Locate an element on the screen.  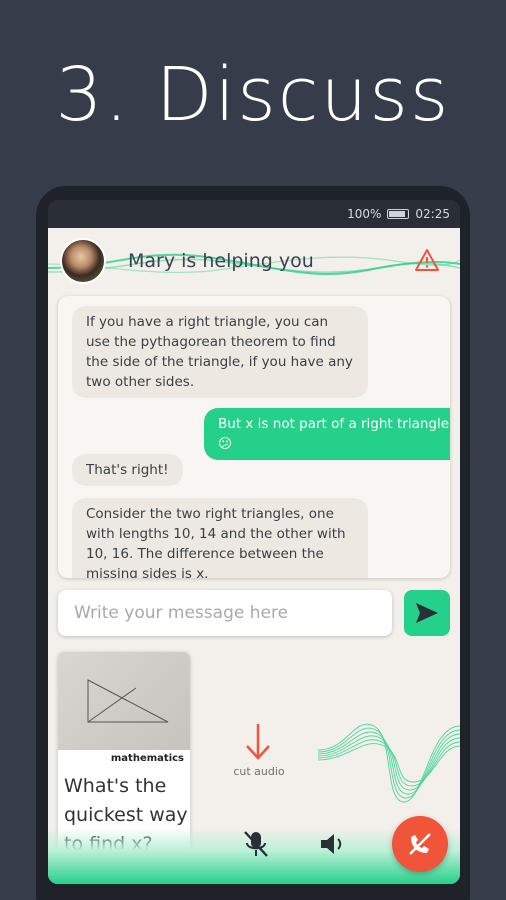
audio-waveform is located at coordinates (389, 763).